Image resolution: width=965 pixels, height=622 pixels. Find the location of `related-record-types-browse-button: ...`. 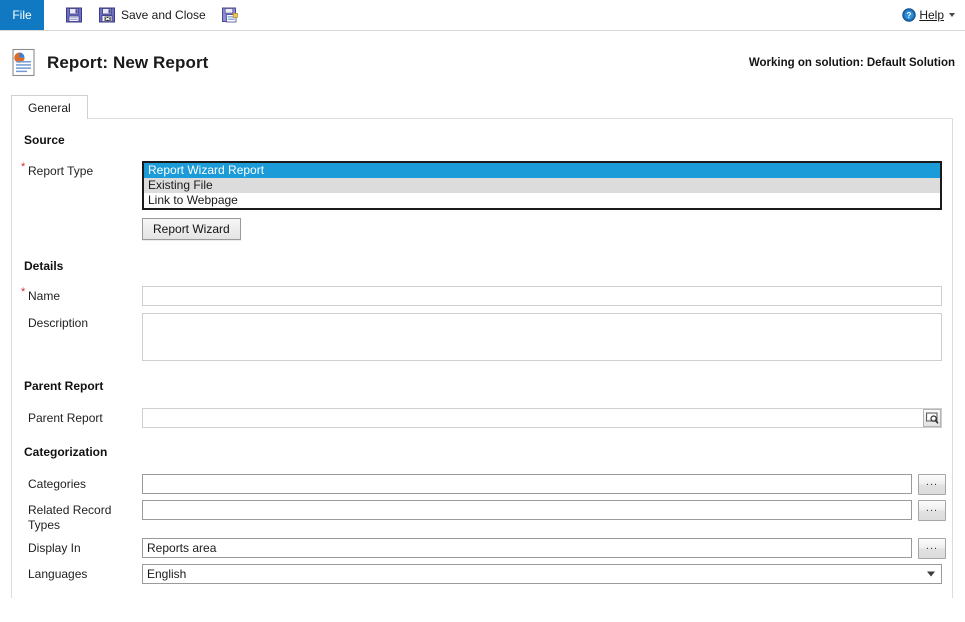

related-record-types-browse-button: ... is located at coordinates (932, 510).